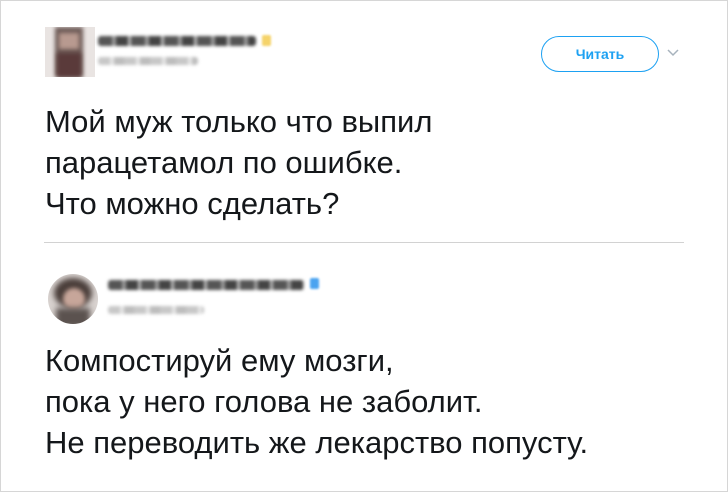  What do you see at coordinates (600, 54) in the screenshot?
I see `follow-button: Читать` at bounding box center [600, 54].